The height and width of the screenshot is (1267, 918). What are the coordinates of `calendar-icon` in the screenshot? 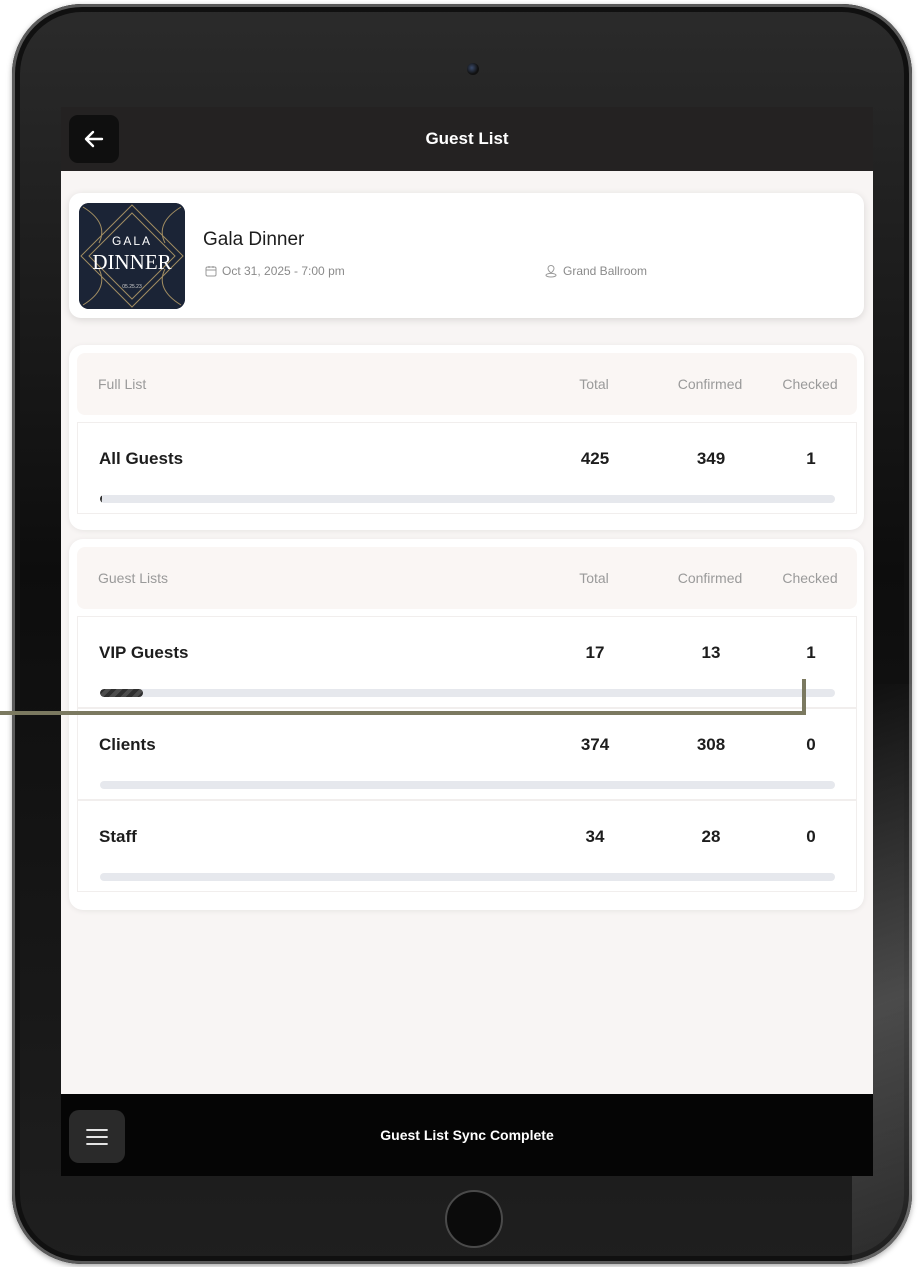 It's located at (211, 271).